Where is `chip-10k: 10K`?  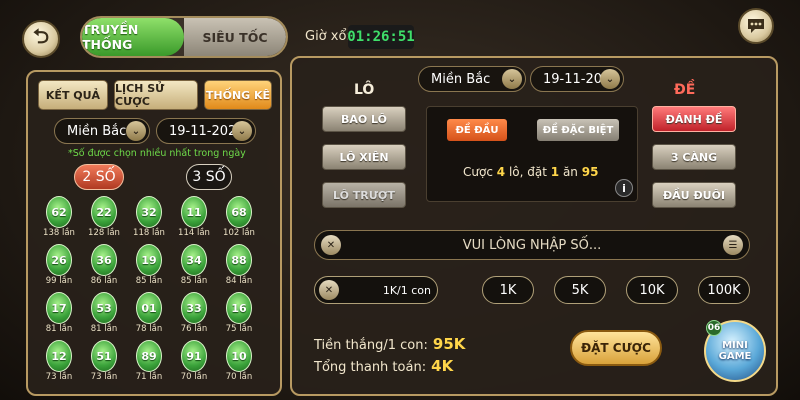 chip-10k: 10K is located at coordinates (652, 290).